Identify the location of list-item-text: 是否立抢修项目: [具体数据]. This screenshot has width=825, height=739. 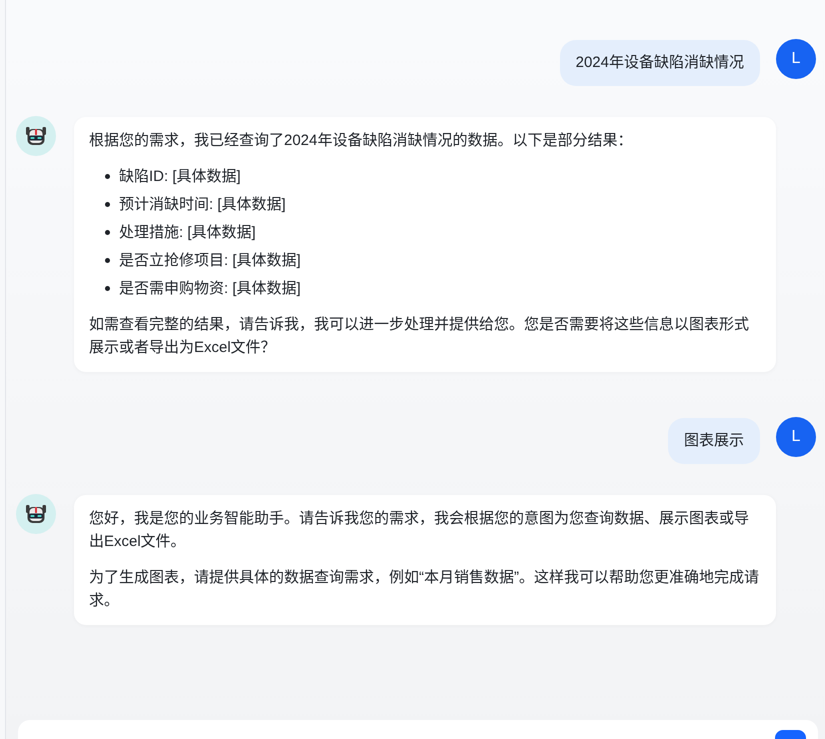
(210, 261).